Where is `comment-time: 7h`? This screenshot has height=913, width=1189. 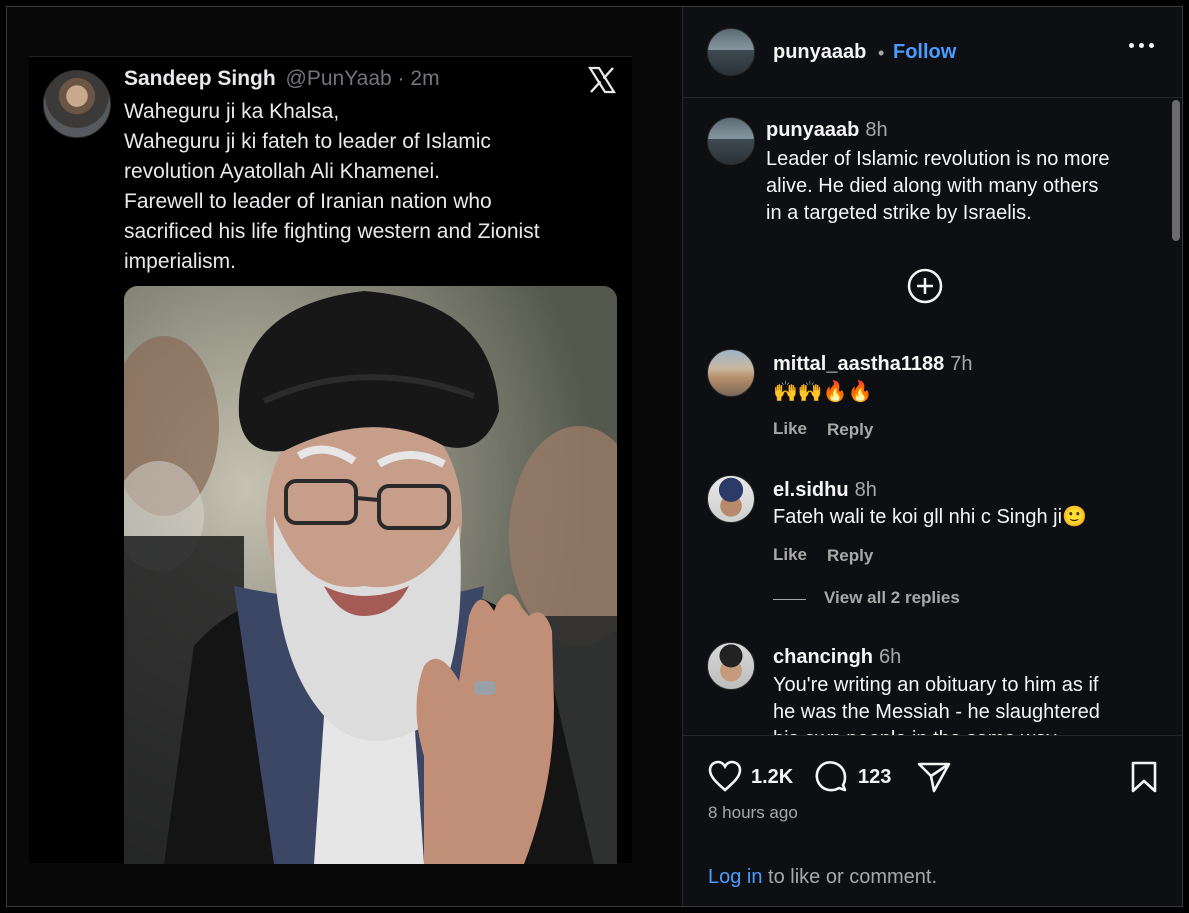
comment-time: 7h is located at coordinates (961, 364).